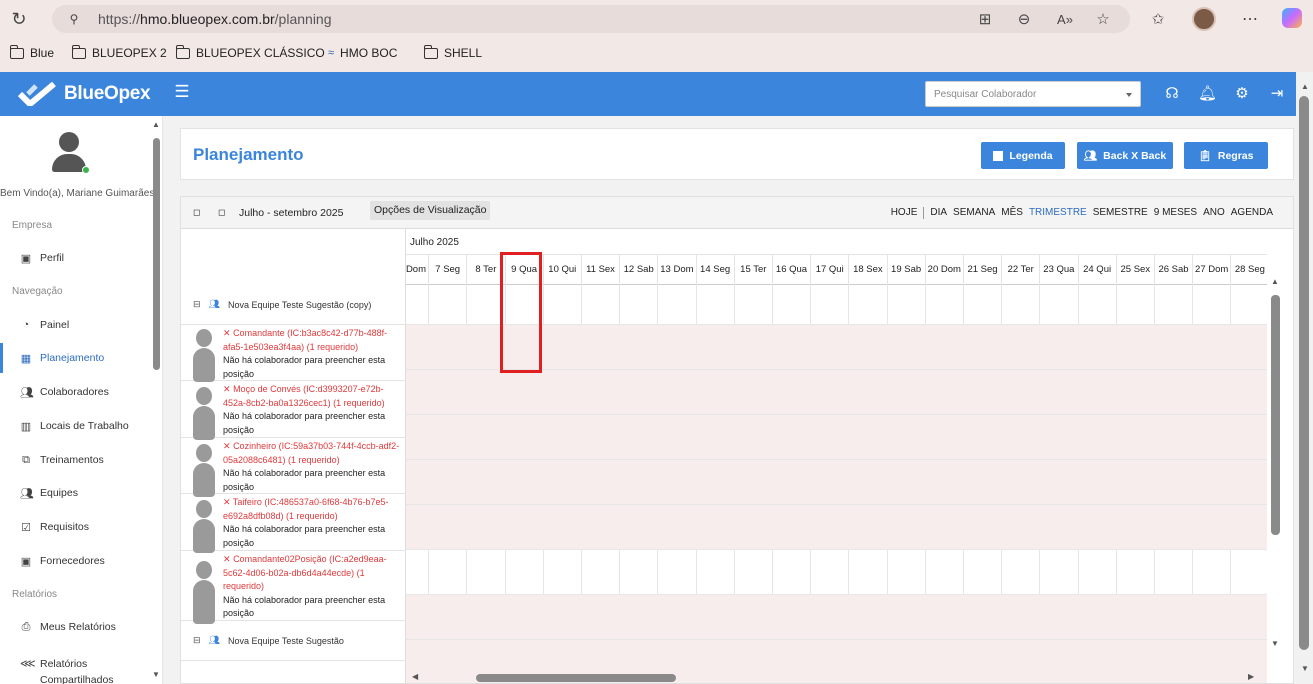 The width and height of the screenshot is (1313, 684). Describe the element at coordinates (1134, 270) in the screenshot. I see `day-column-header: 25 Sex` at that location.